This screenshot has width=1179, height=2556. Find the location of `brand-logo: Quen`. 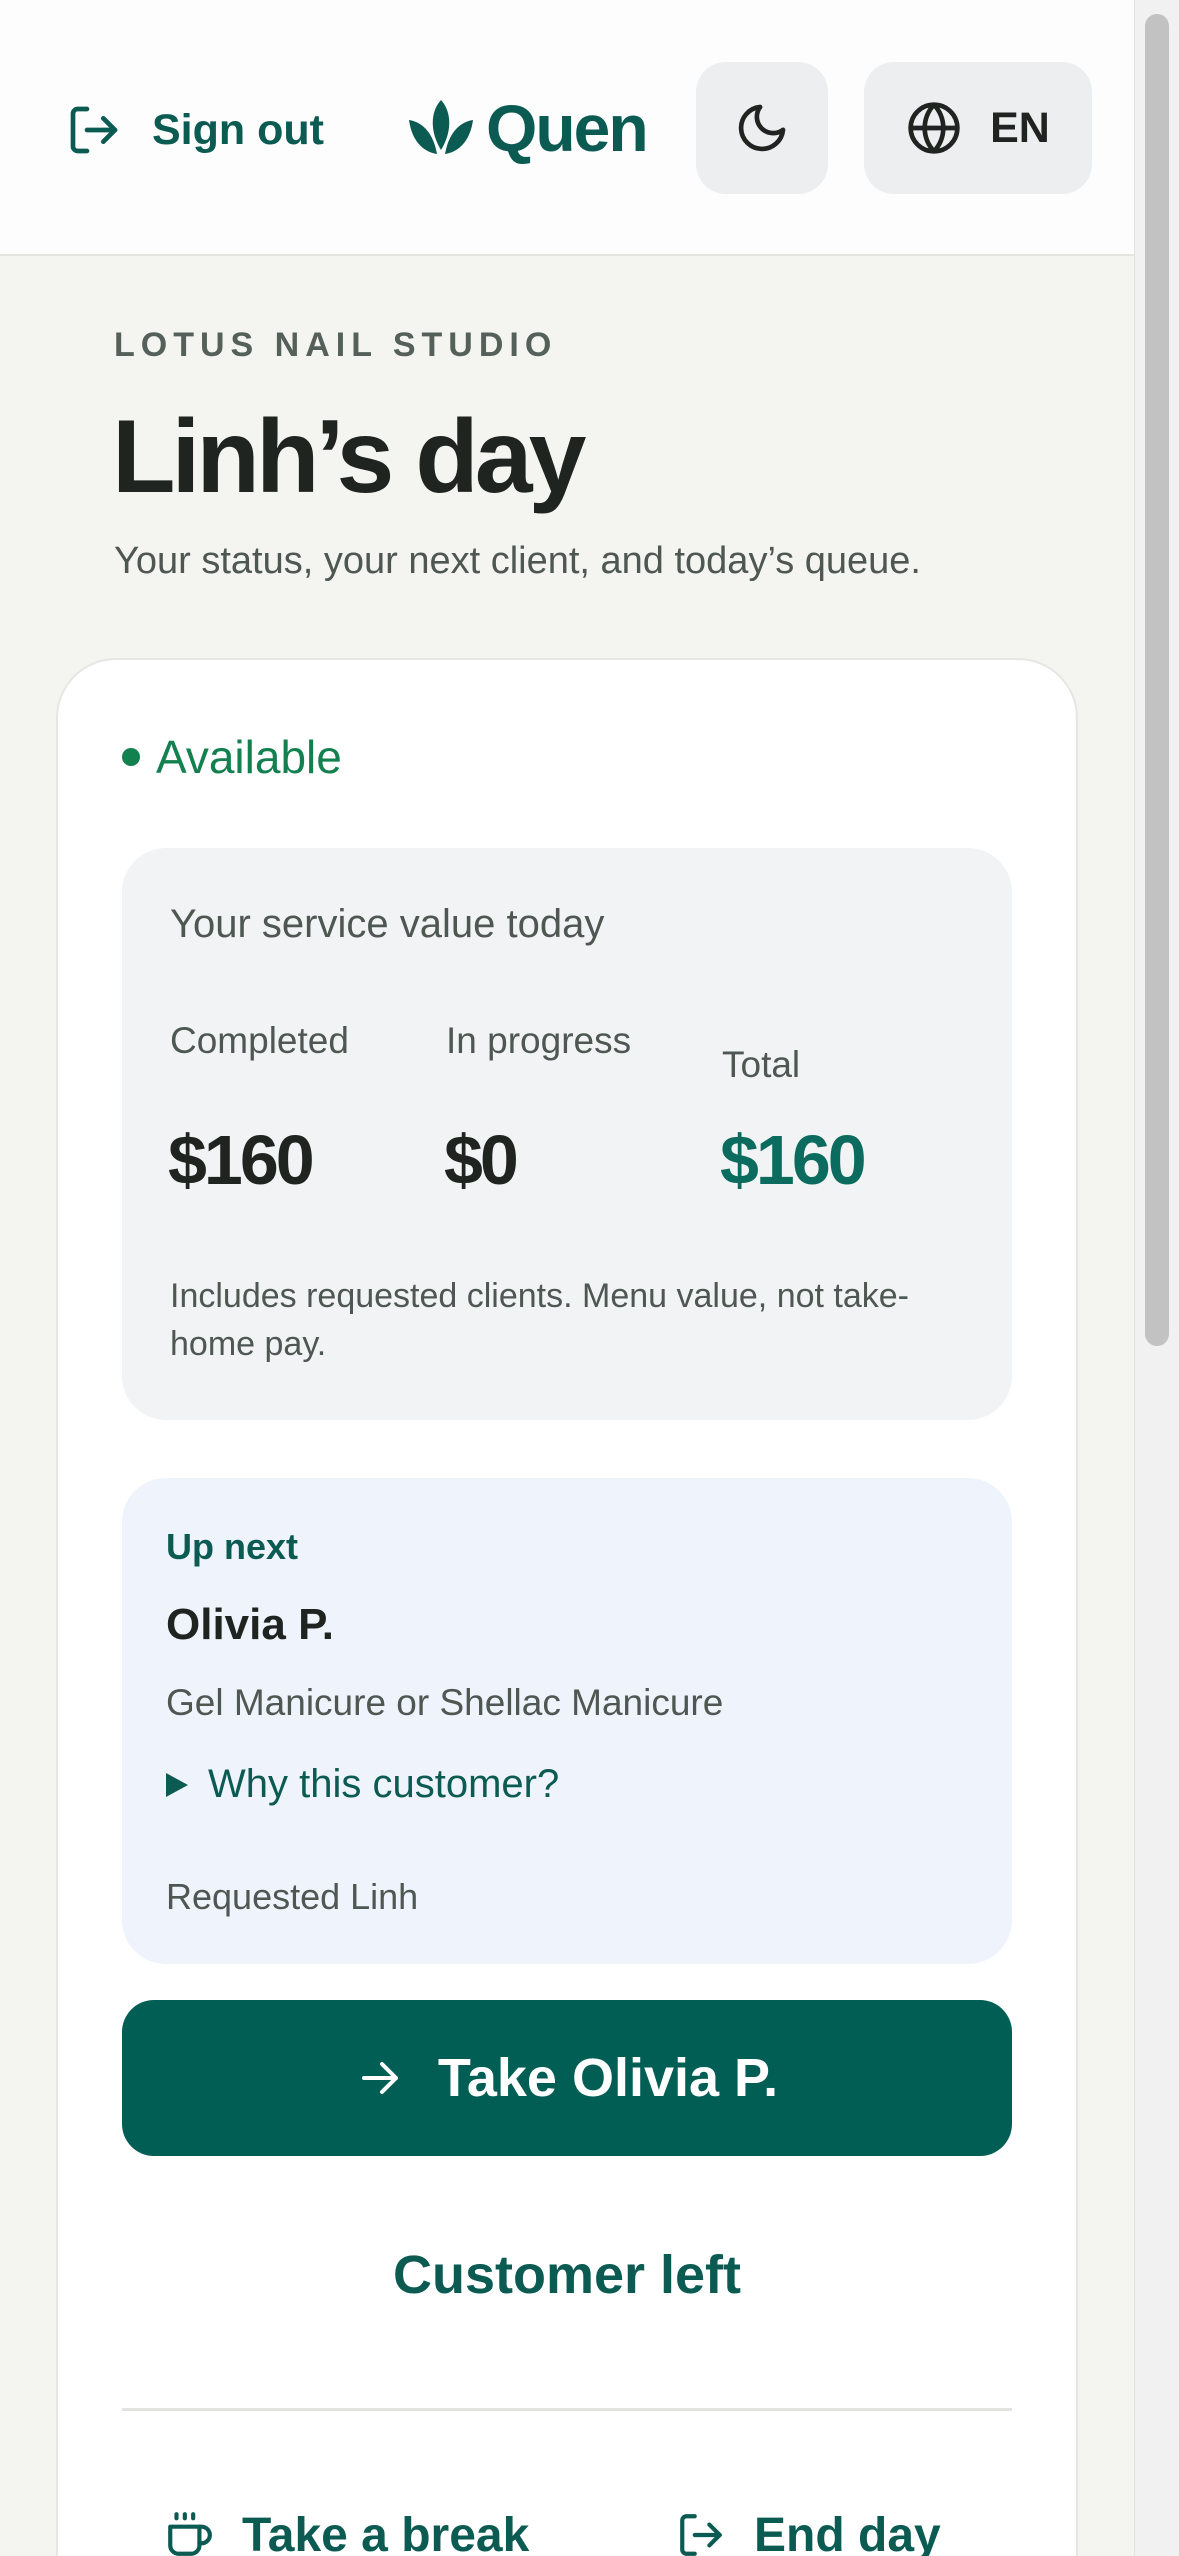

brand-logo: Quen is located at coordinates (527, 128).